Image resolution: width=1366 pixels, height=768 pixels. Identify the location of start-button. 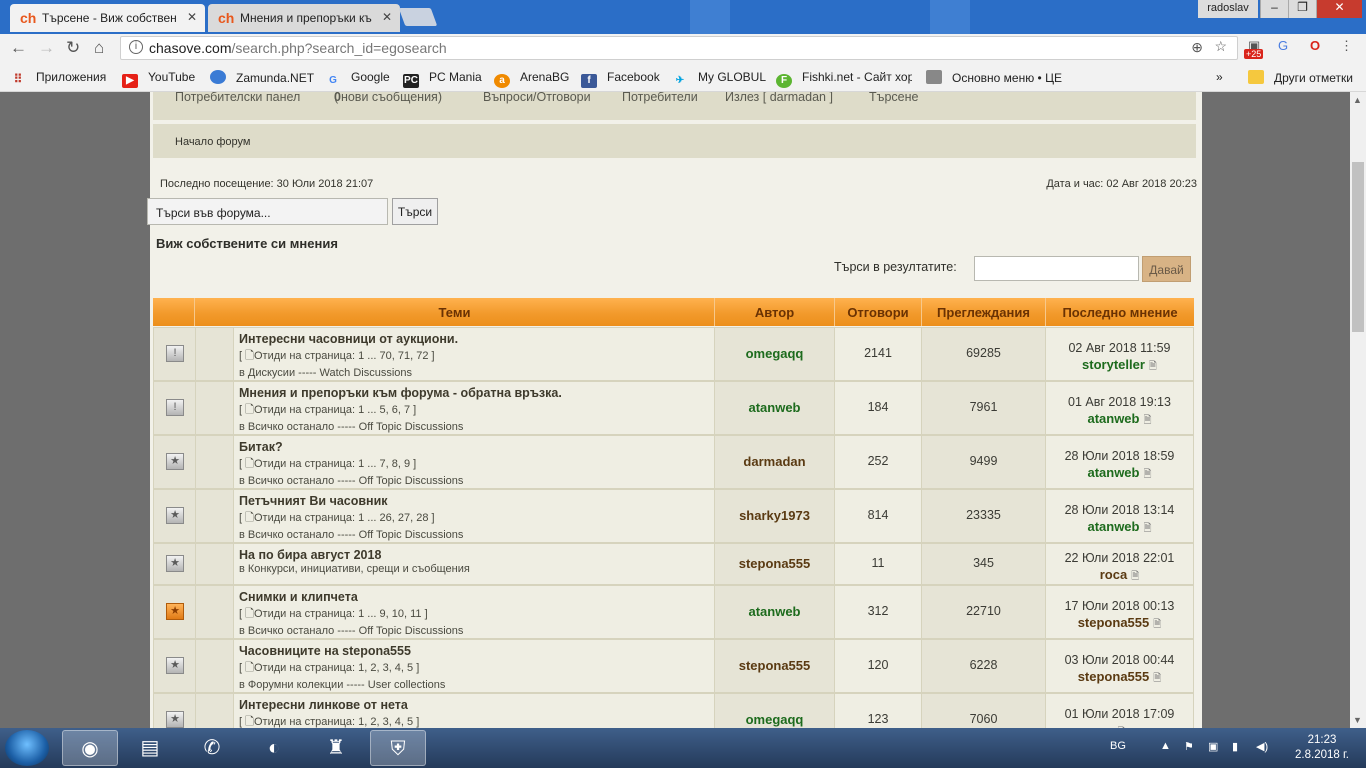
(27, 748).